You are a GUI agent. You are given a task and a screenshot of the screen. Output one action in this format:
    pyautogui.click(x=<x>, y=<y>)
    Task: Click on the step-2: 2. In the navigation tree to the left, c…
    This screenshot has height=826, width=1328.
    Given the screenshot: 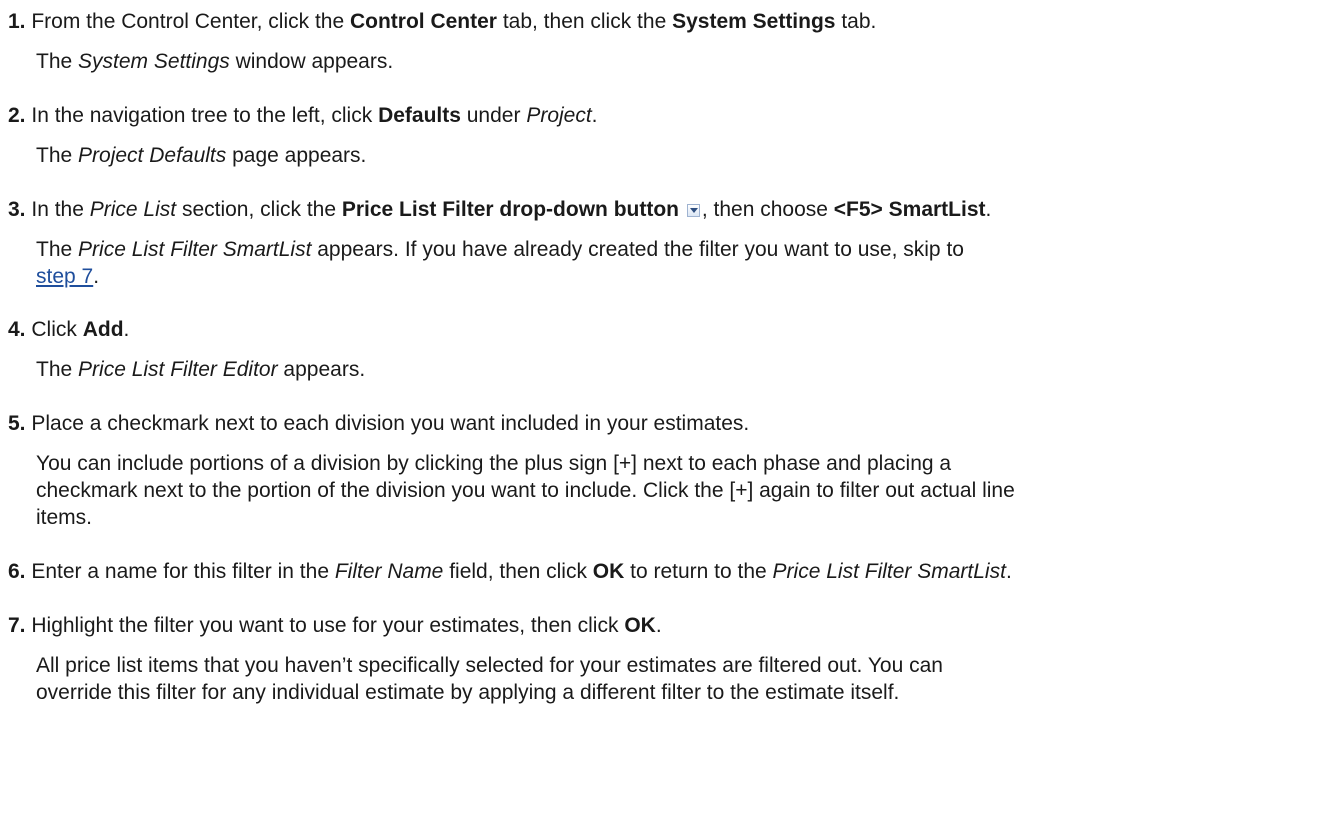 What is the action you would take?
    pyautogui.click(x=663, y=115)
    